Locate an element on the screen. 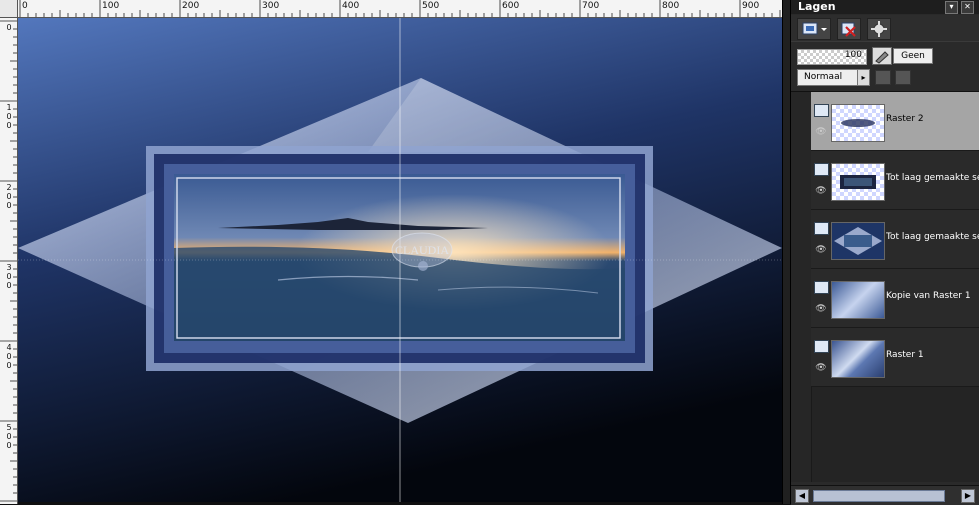  opacity-row: 100 Geen is located at coordinates (885, 56).